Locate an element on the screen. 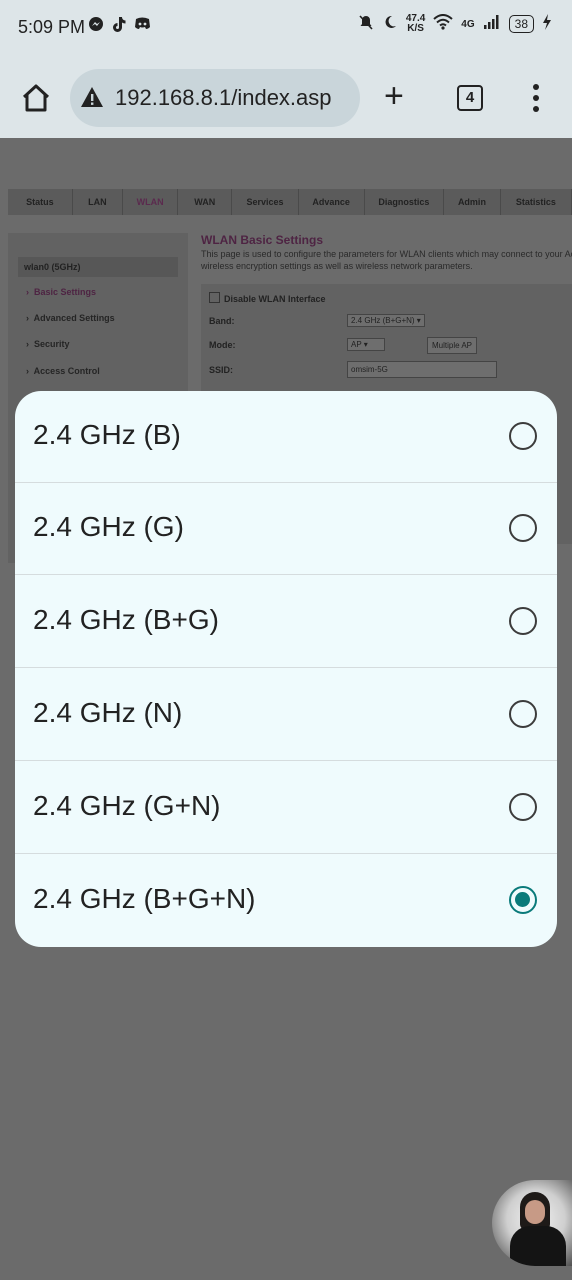  ssid-input: omsim-5G is located at coordinates (422, 369).